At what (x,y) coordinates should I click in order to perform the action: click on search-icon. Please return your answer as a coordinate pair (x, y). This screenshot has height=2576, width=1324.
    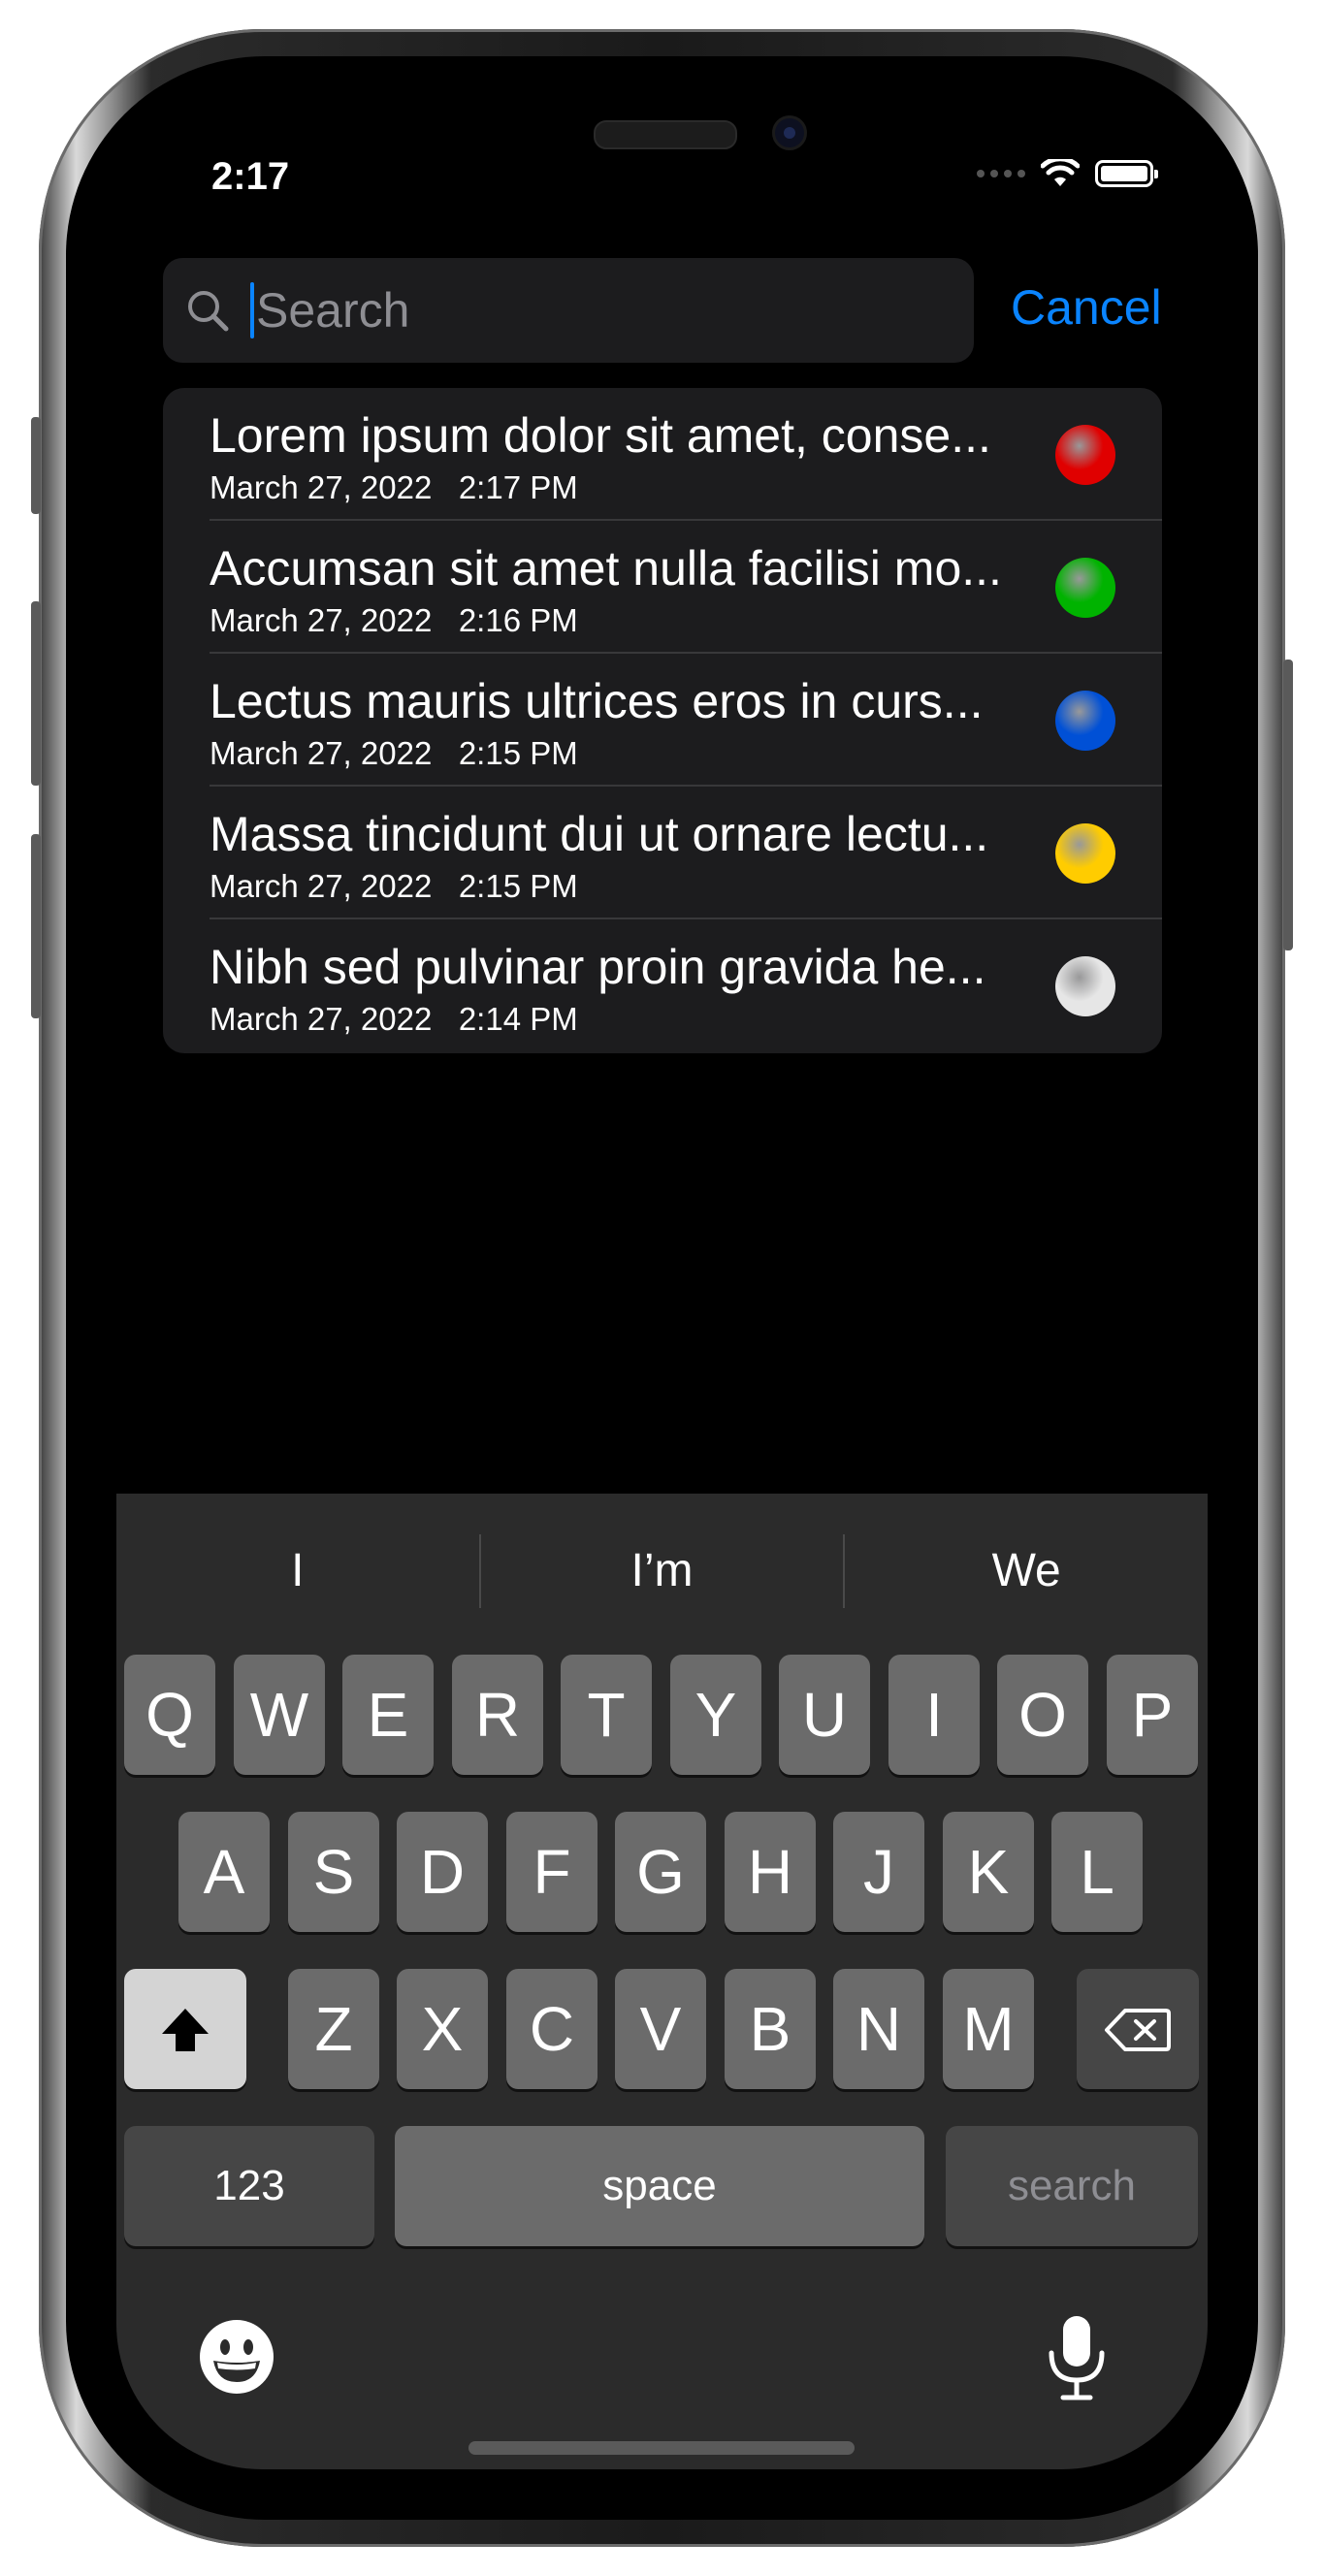
    Looking at the image, I should click on (208, 311).